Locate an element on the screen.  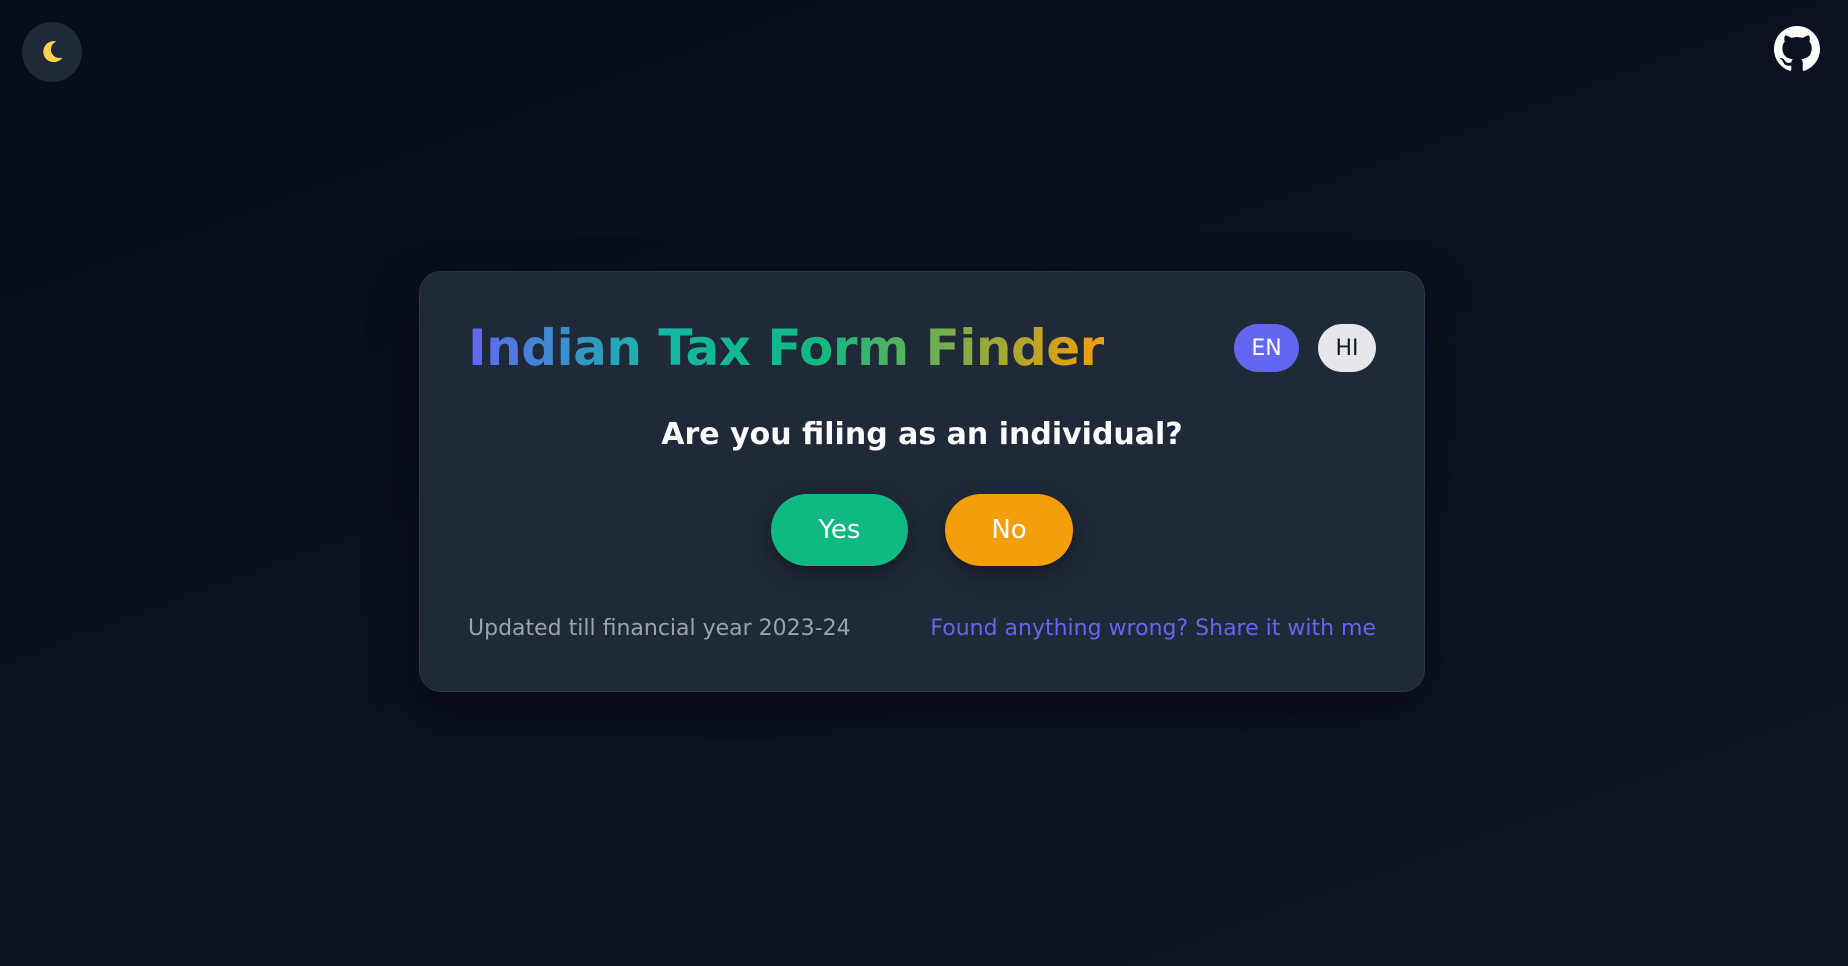
language-hi-button: HI is located at coordinates (1347, 348).